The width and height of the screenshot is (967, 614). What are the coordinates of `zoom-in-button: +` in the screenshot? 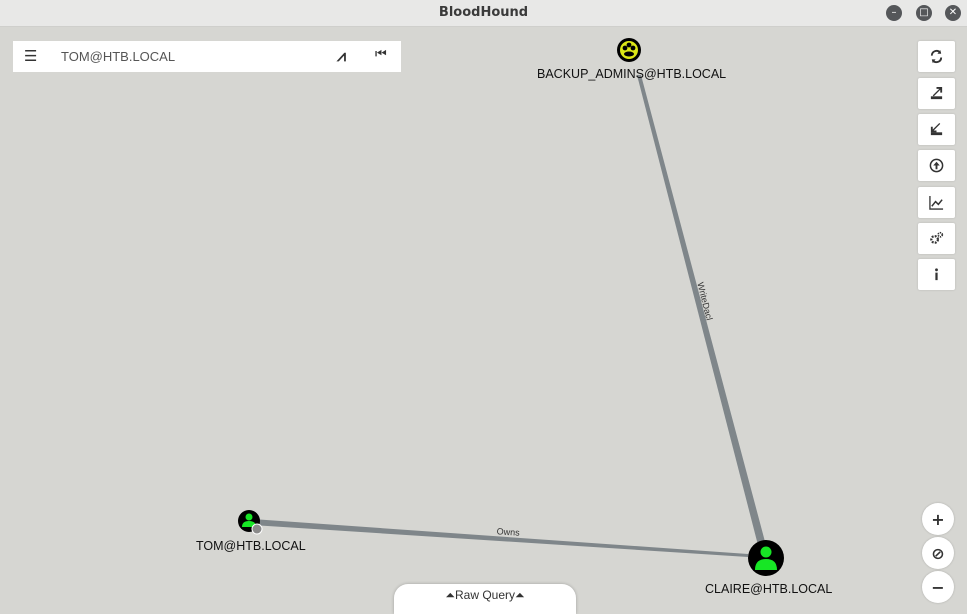 It's located at (938, 519).